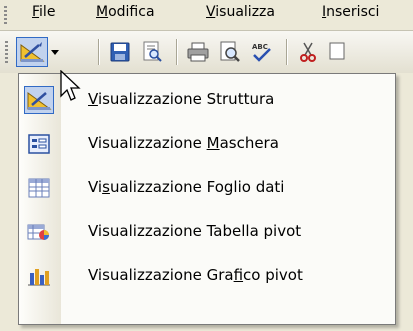 This screenshot has width=413, height=331. What do you see at coordinates (206, 328) in the screenshot?
I see `window-bottom-frame` at bounding box center [206, 328].